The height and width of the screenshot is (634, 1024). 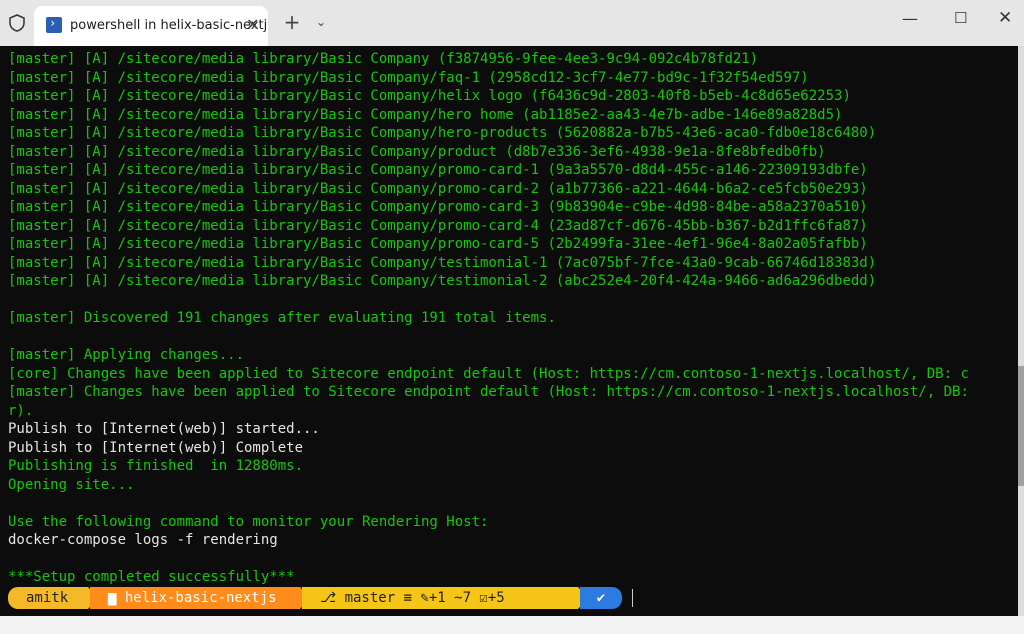 I want to click on tab-dropdown-icon: ⌄, so click(x=321, y=22).